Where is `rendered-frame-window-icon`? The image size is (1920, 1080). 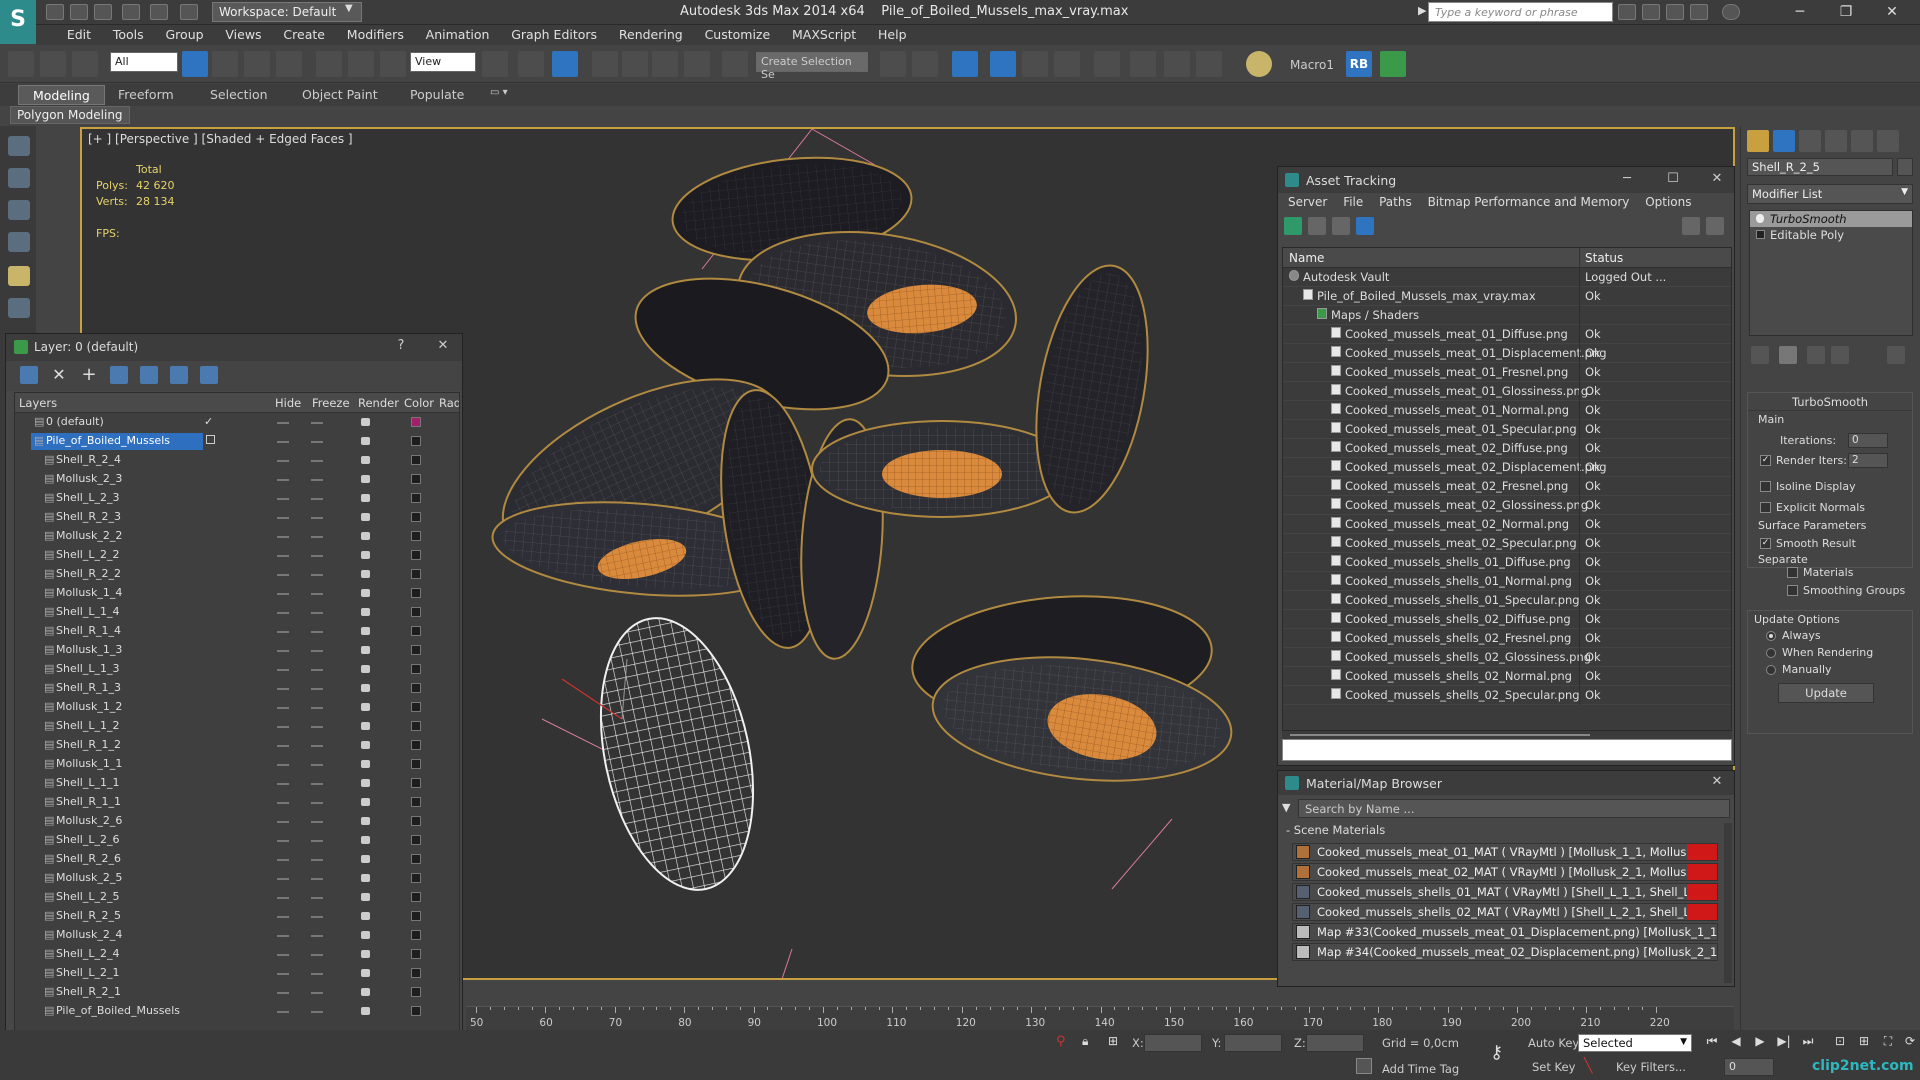
rendered-frame-window-icon is located at coordinates (1177, 64).